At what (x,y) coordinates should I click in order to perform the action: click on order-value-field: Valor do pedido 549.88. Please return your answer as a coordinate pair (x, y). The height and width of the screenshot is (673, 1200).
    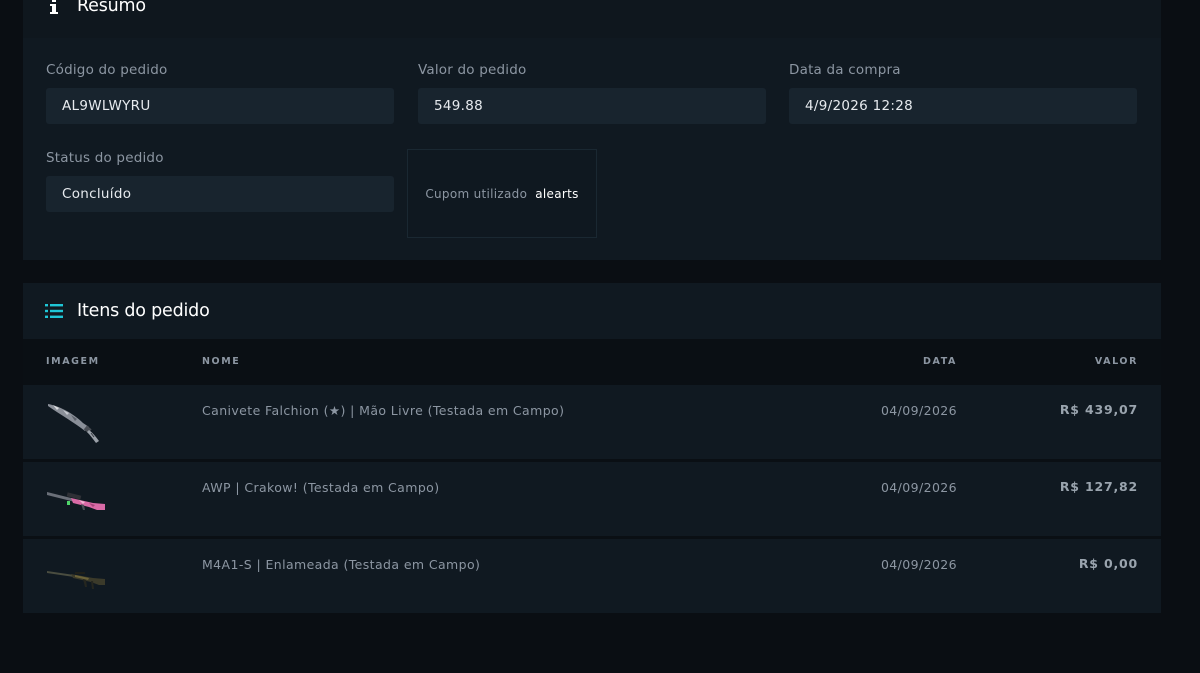
    Looking at the image, I should click on (592, 93).